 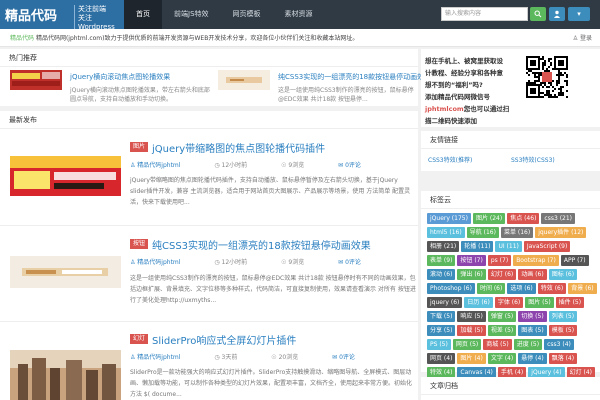 What do you see at coordinates (471, 316) in the screenshot?
I see `tag-link: 响应 (5)` at bounding box center [471, 316].